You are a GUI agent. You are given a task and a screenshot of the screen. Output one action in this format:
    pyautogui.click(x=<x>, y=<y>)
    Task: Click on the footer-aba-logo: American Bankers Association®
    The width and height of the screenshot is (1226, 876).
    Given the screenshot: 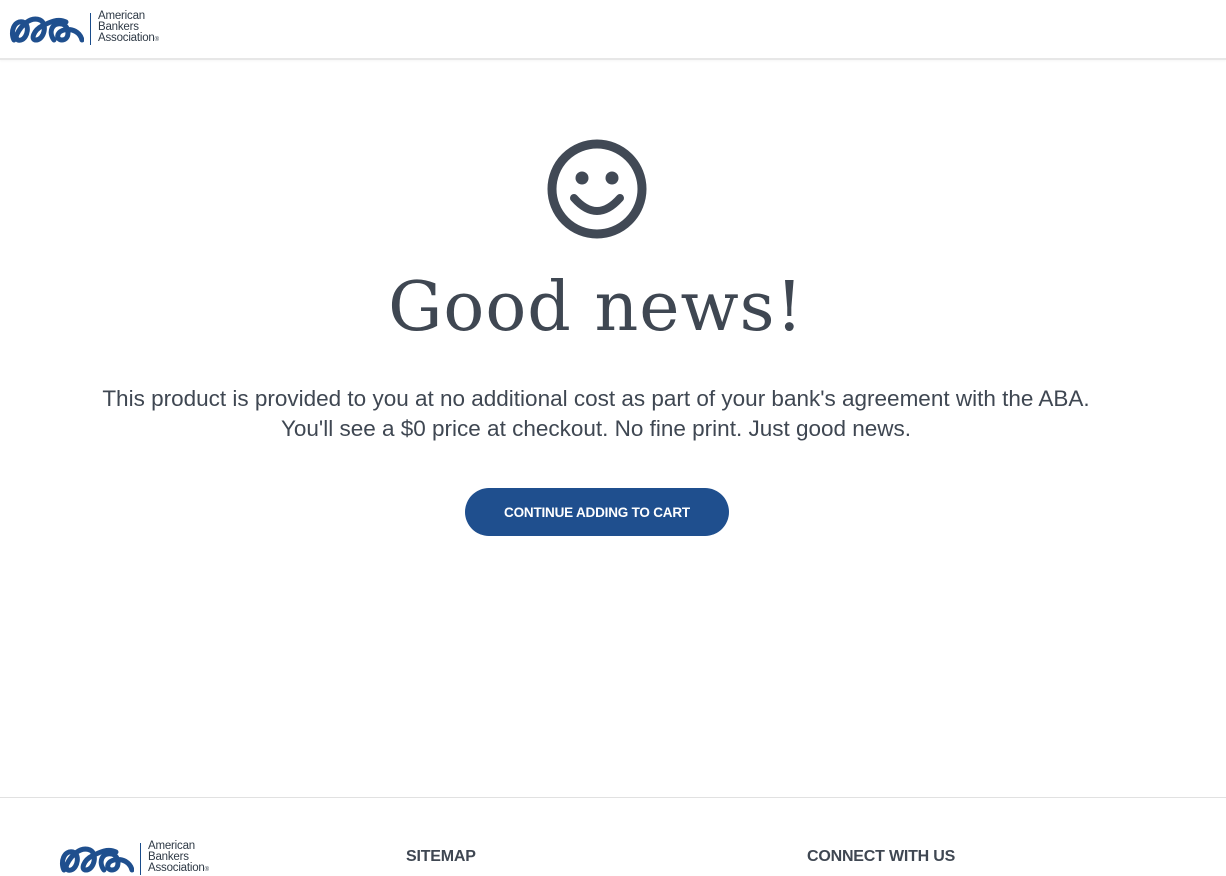 What is the action you would take?
    pyautogui.click(x=133, y=858)
    